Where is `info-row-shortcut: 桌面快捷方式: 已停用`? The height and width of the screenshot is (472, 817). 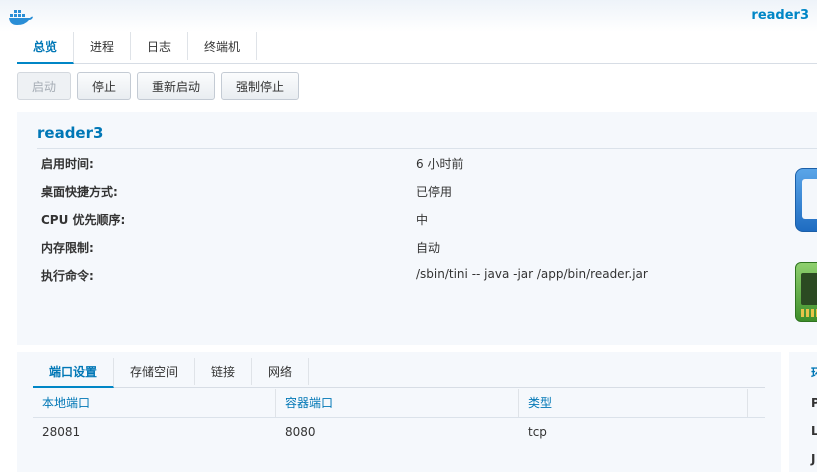
info-row-shortcut: 桌面快捷方式: 已停用 is located at coordinates (421, 193).